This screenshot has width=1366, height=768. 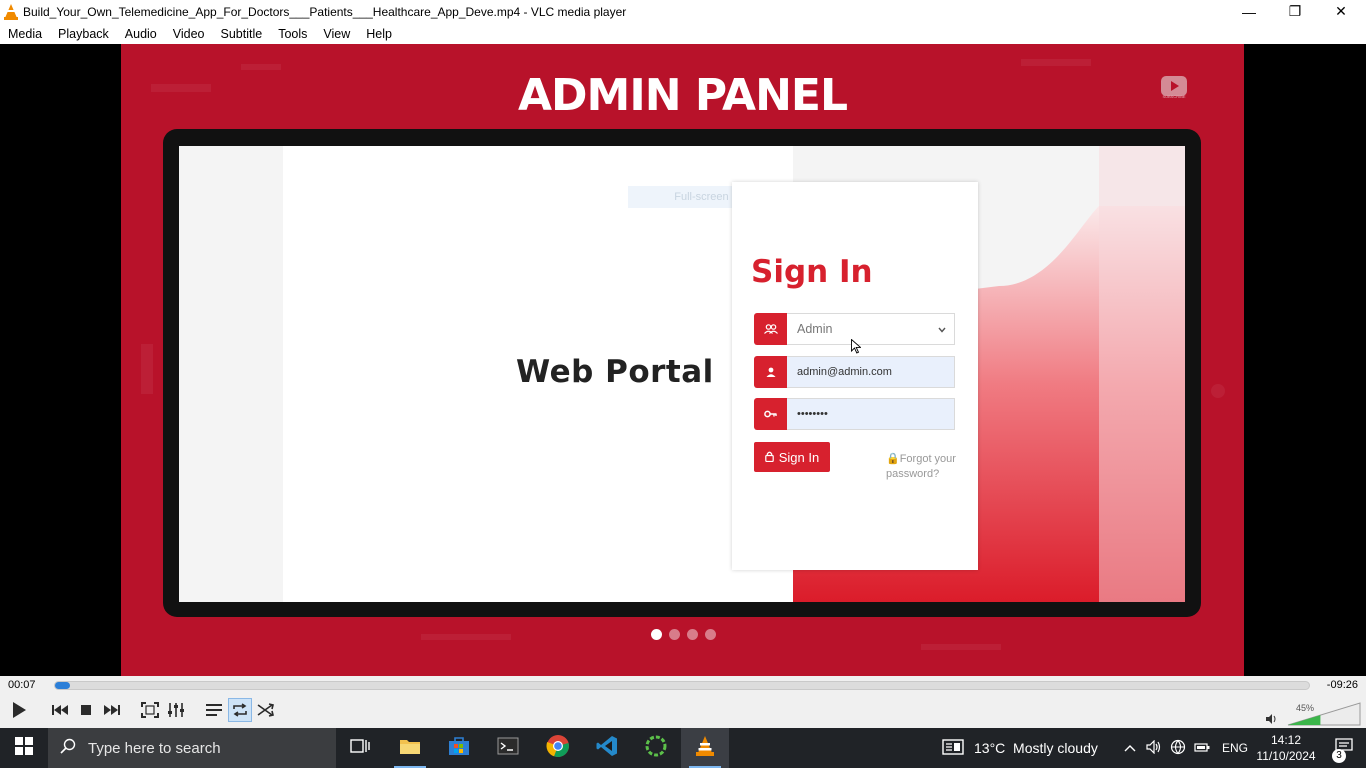 I want to click on fullscreen-icon, so click(x=150, y=710).